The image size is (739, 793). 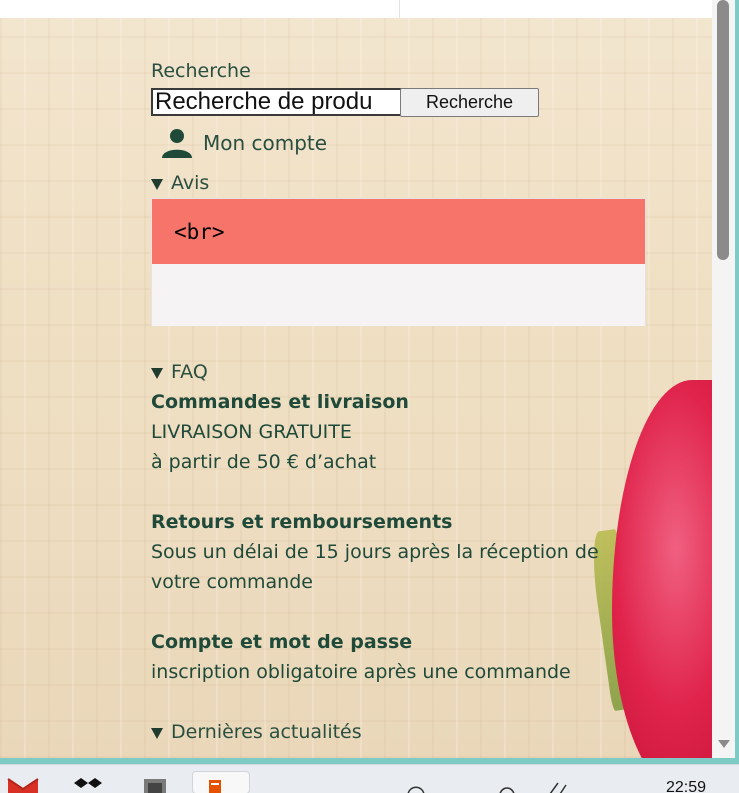 I want to click on app-icon, so click(x=156, y=784).